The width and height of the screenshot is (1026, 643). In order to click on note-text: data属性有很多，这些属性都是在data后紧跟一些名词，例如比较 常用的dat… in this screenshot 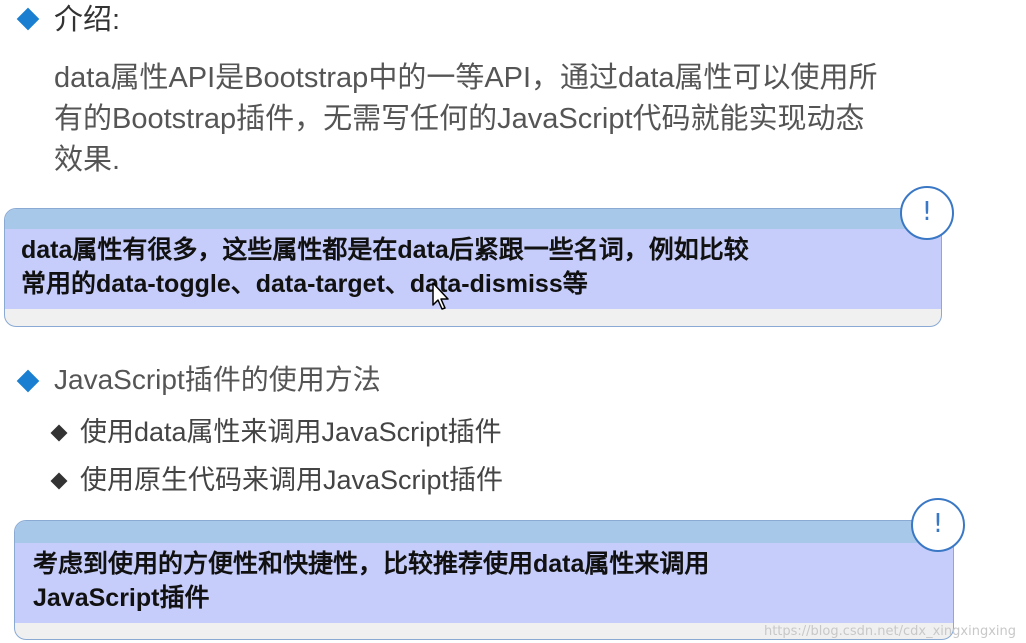, I will do `click(385, 267)`.